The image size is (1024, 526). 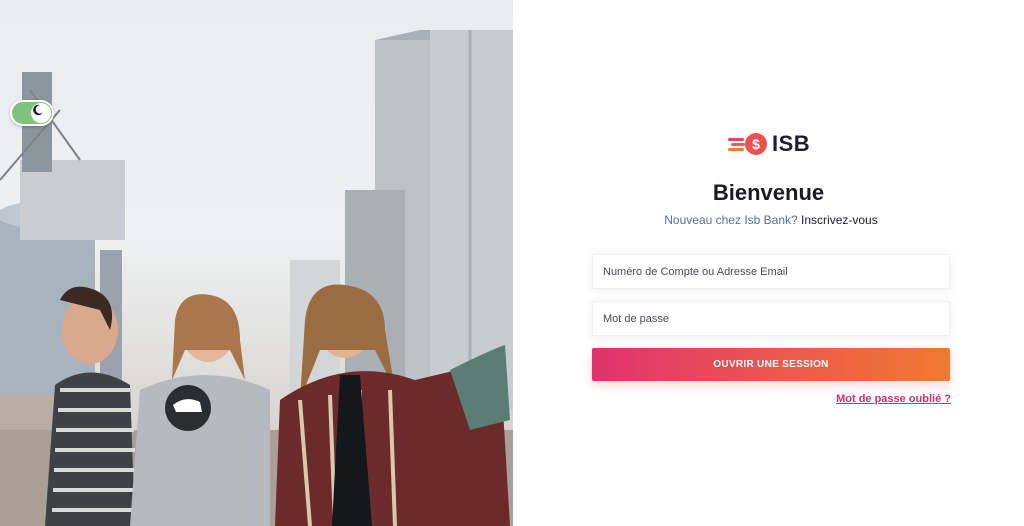 What do you see at coordinates (731, 220) in the screenshot?
I see `signup-prompt-text: Nouveau chez Isb Bank?` at bounding box center [731, 220].